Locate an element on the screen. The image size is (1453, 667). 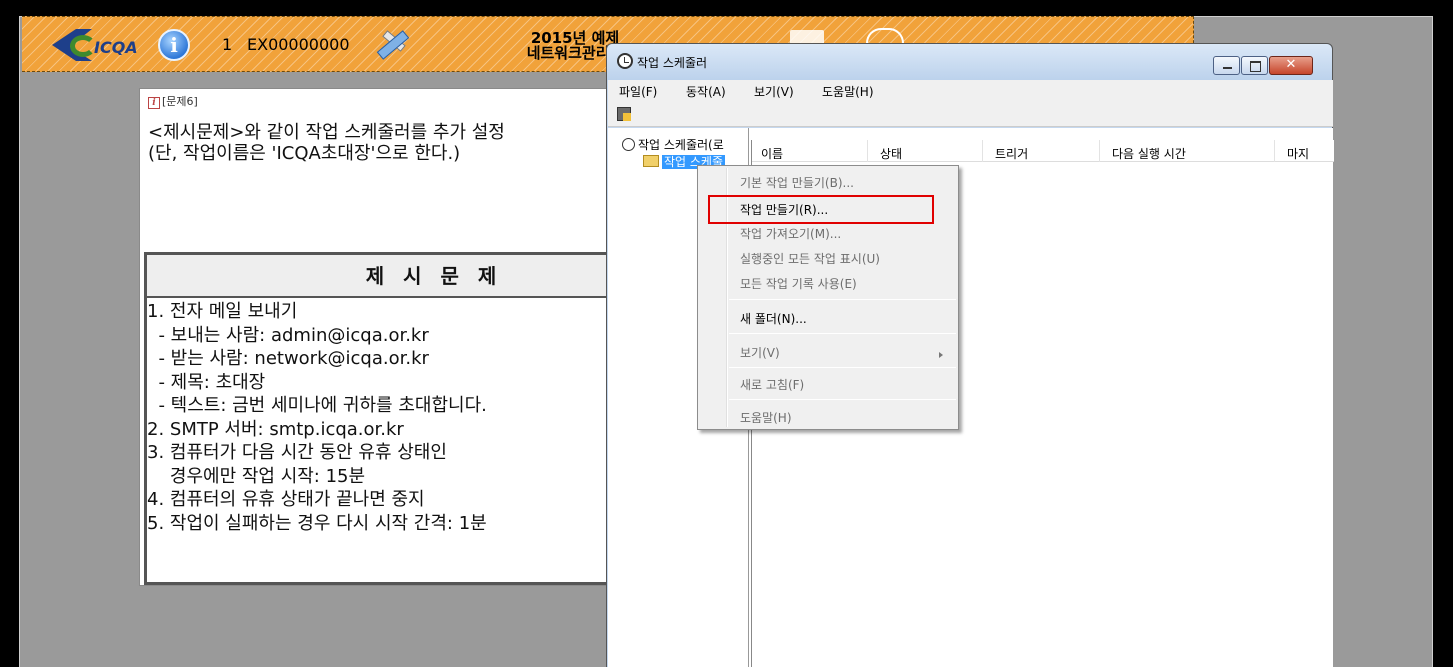
requirement-line: - 받는 사람: network@icqa.or.kr is located at coordinates (288, 358).